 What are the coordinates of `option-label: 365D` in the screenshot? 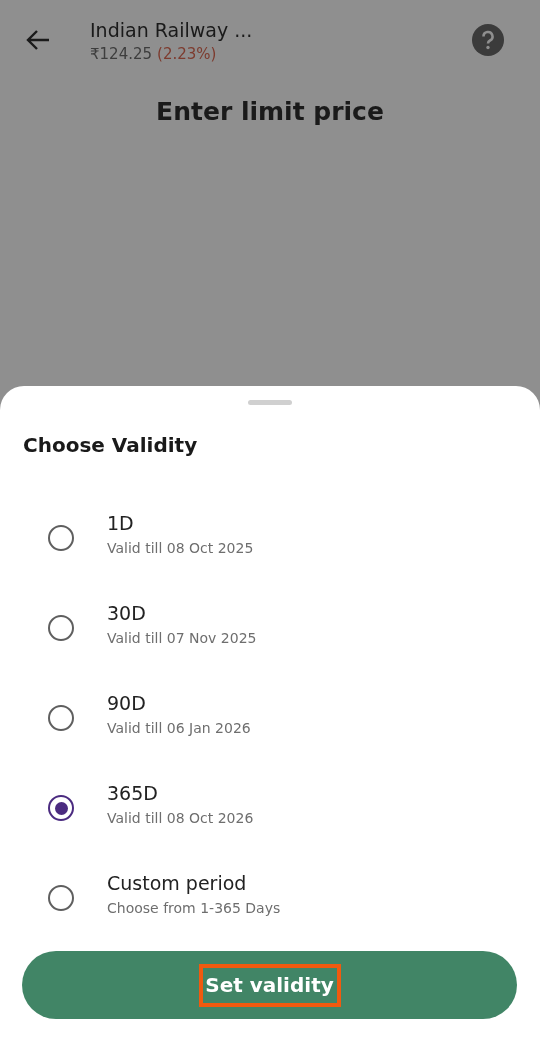 It's located at (133, 793).